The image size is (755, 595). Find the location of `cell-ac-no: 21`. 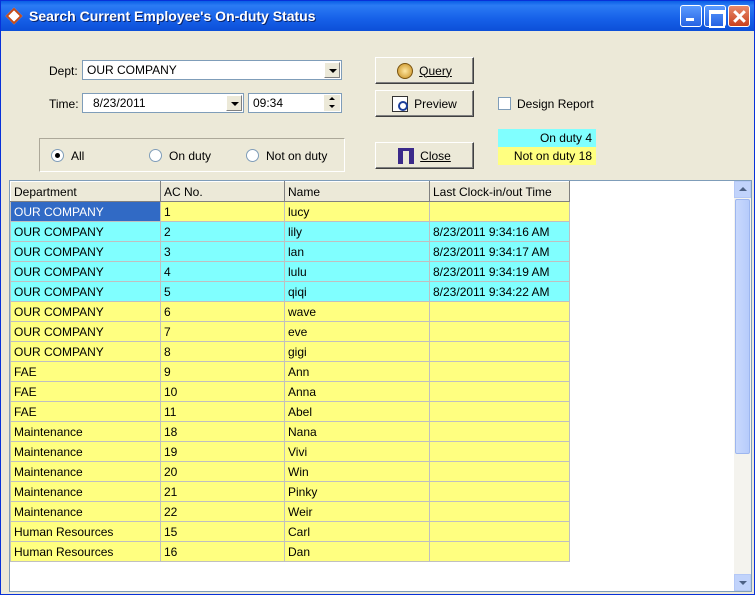

cell-ac-no: 21 is located at coordinates (222, 491).